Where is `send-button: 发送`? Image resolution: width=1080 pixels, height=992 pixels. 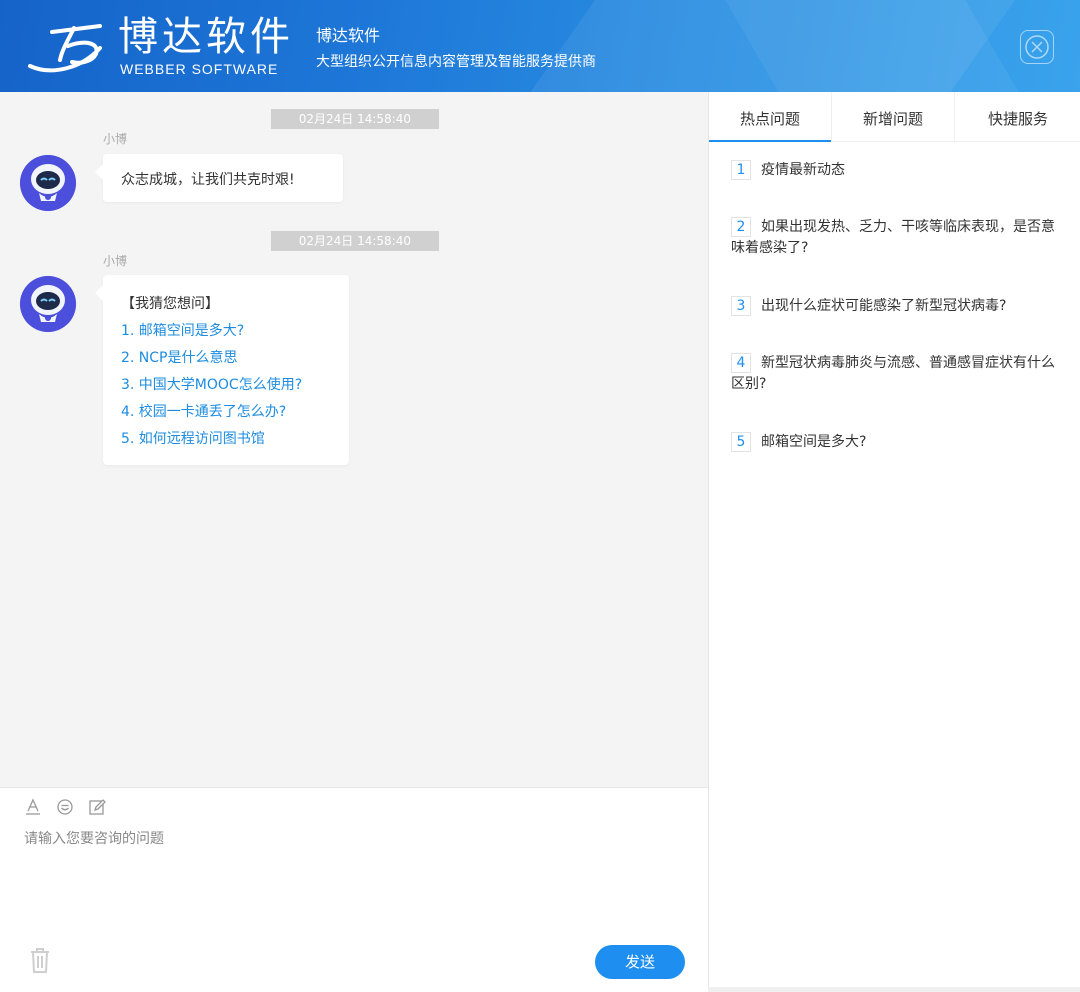
send-button: 发送 is located at coordinates (640, 962).